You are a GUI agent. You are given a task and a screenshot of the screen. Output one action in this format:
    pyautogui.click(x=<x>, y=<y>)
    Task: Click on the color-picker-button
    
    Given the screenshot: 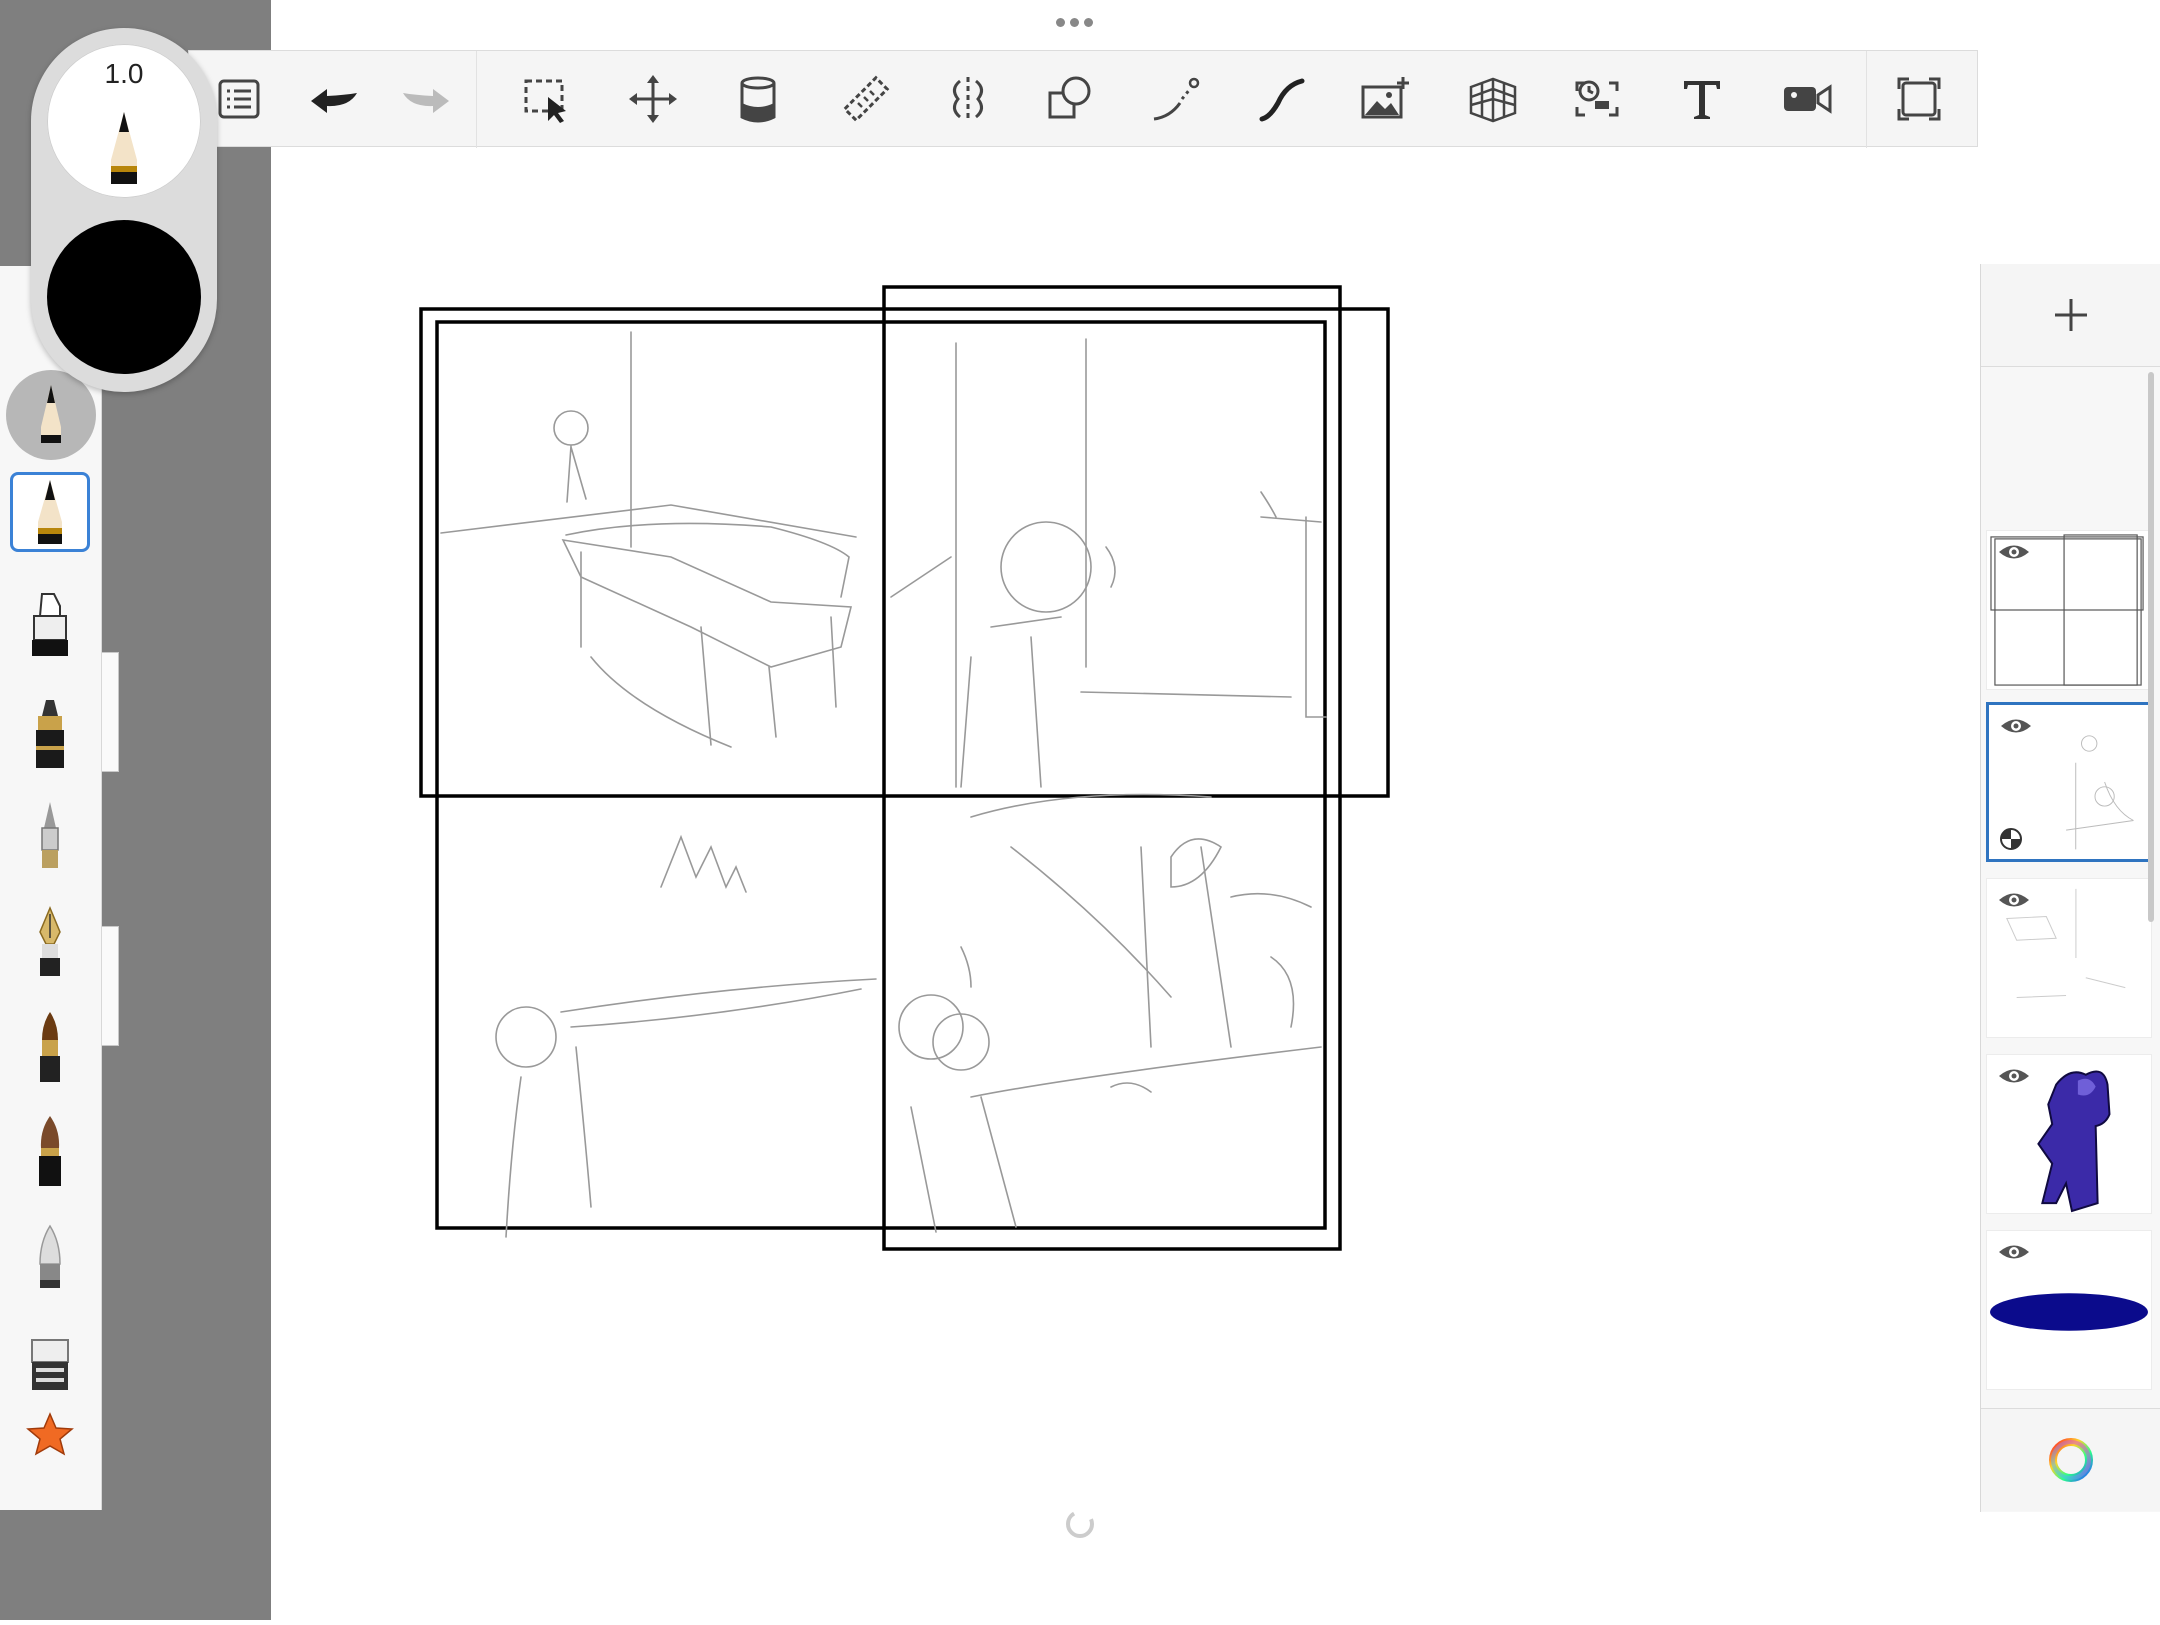 What is the action you would take?
    pyautogui.click(x=2070, y=1459)
    